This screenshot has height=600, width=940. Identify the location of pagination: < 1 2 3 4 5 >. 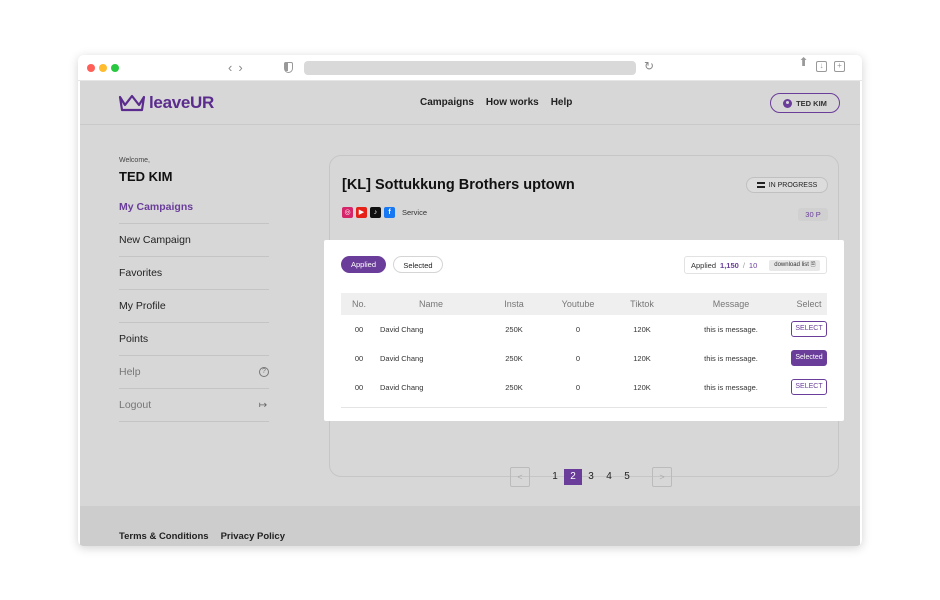
(591, 477).